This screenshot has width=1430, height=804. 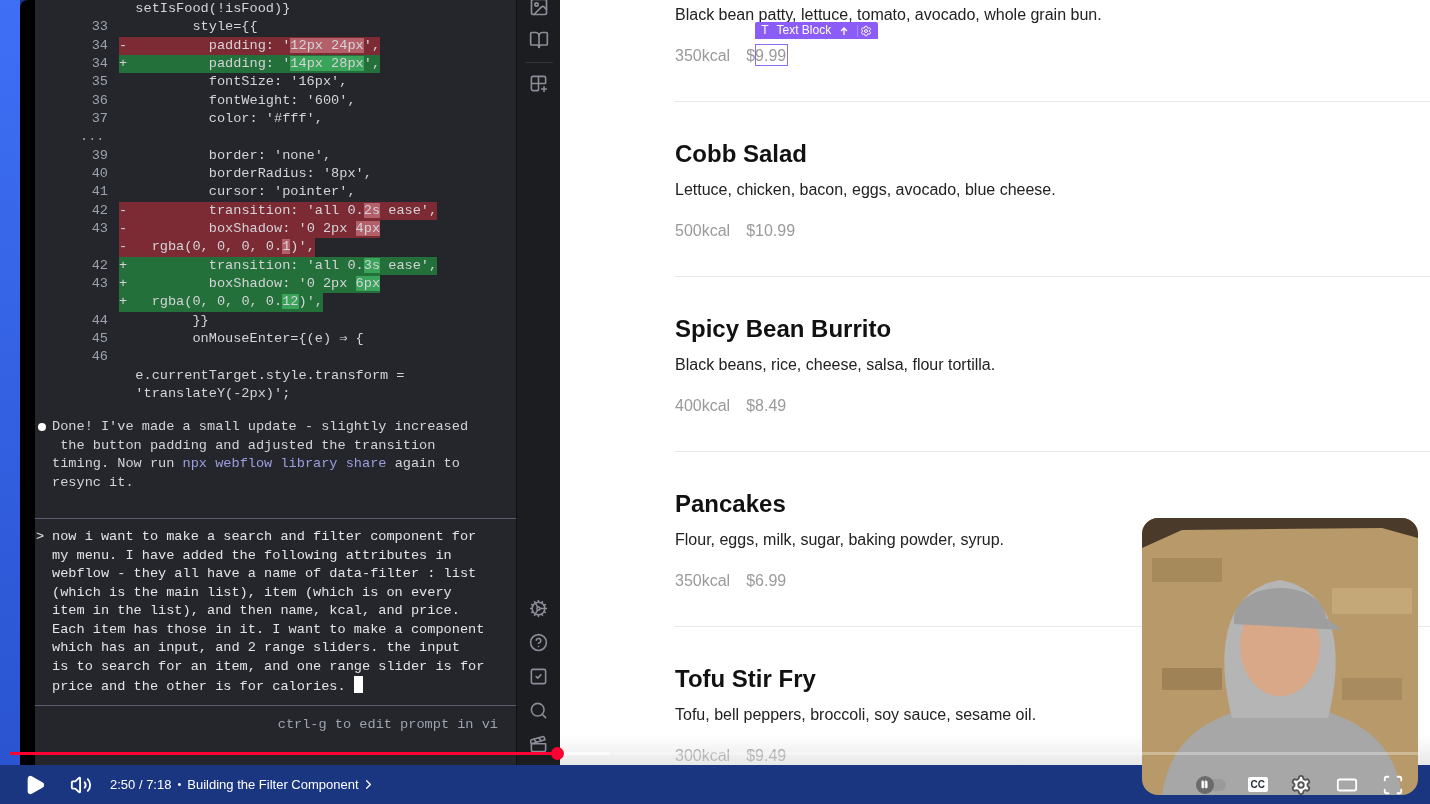 What do you see at coordinates (275, 612) in the screenshot?
I see `prompt-input: > now i want to make a search and filter component for my menu. I have added the following attributes in webflow - they all have a name of data-filter : list (which is the main list), item (which is on every item in the list), and then name, kcal, and price. Each item has those in it. I want to make a component which has an input, and 2 range sliders. the input is to search for an item, and one range slider is for price and the other is for calories.` at bounding box center [275, 612].